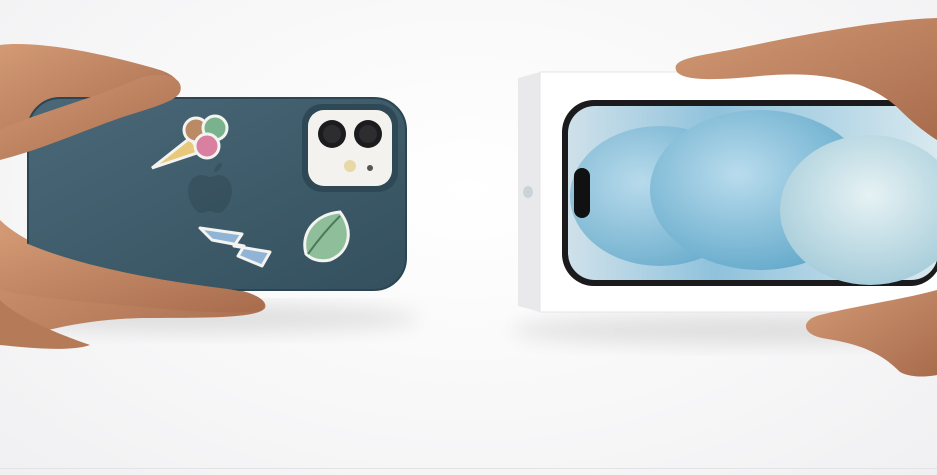 The height and width of the screenshot is (475, 937). Describe the element at coordinates (468, 468) in the screenshot. I see `bottom-edge` at that location.